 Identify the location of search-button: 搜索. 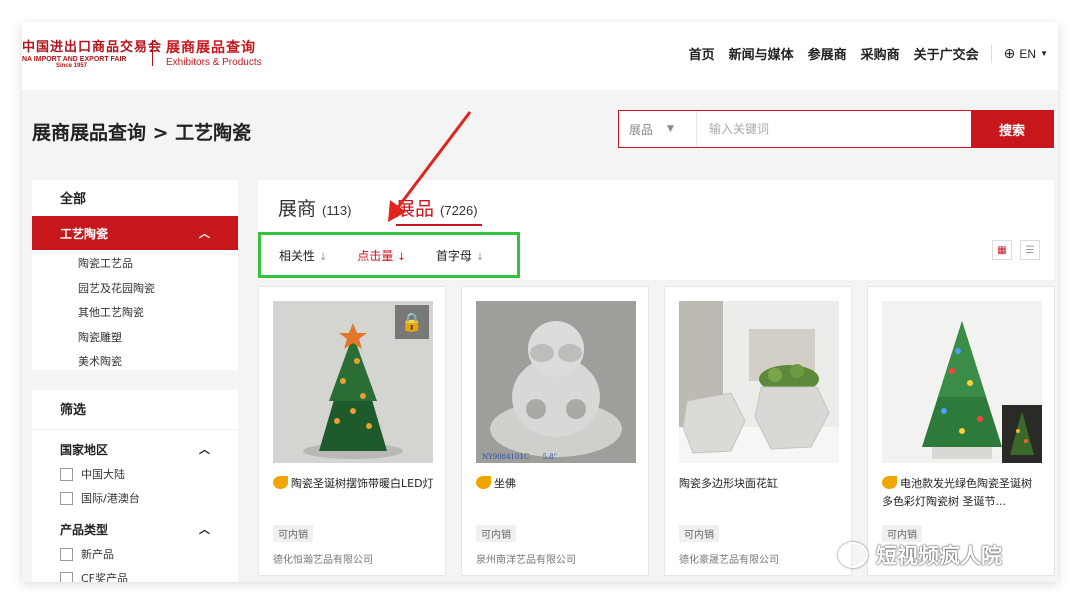
(1012, 129).